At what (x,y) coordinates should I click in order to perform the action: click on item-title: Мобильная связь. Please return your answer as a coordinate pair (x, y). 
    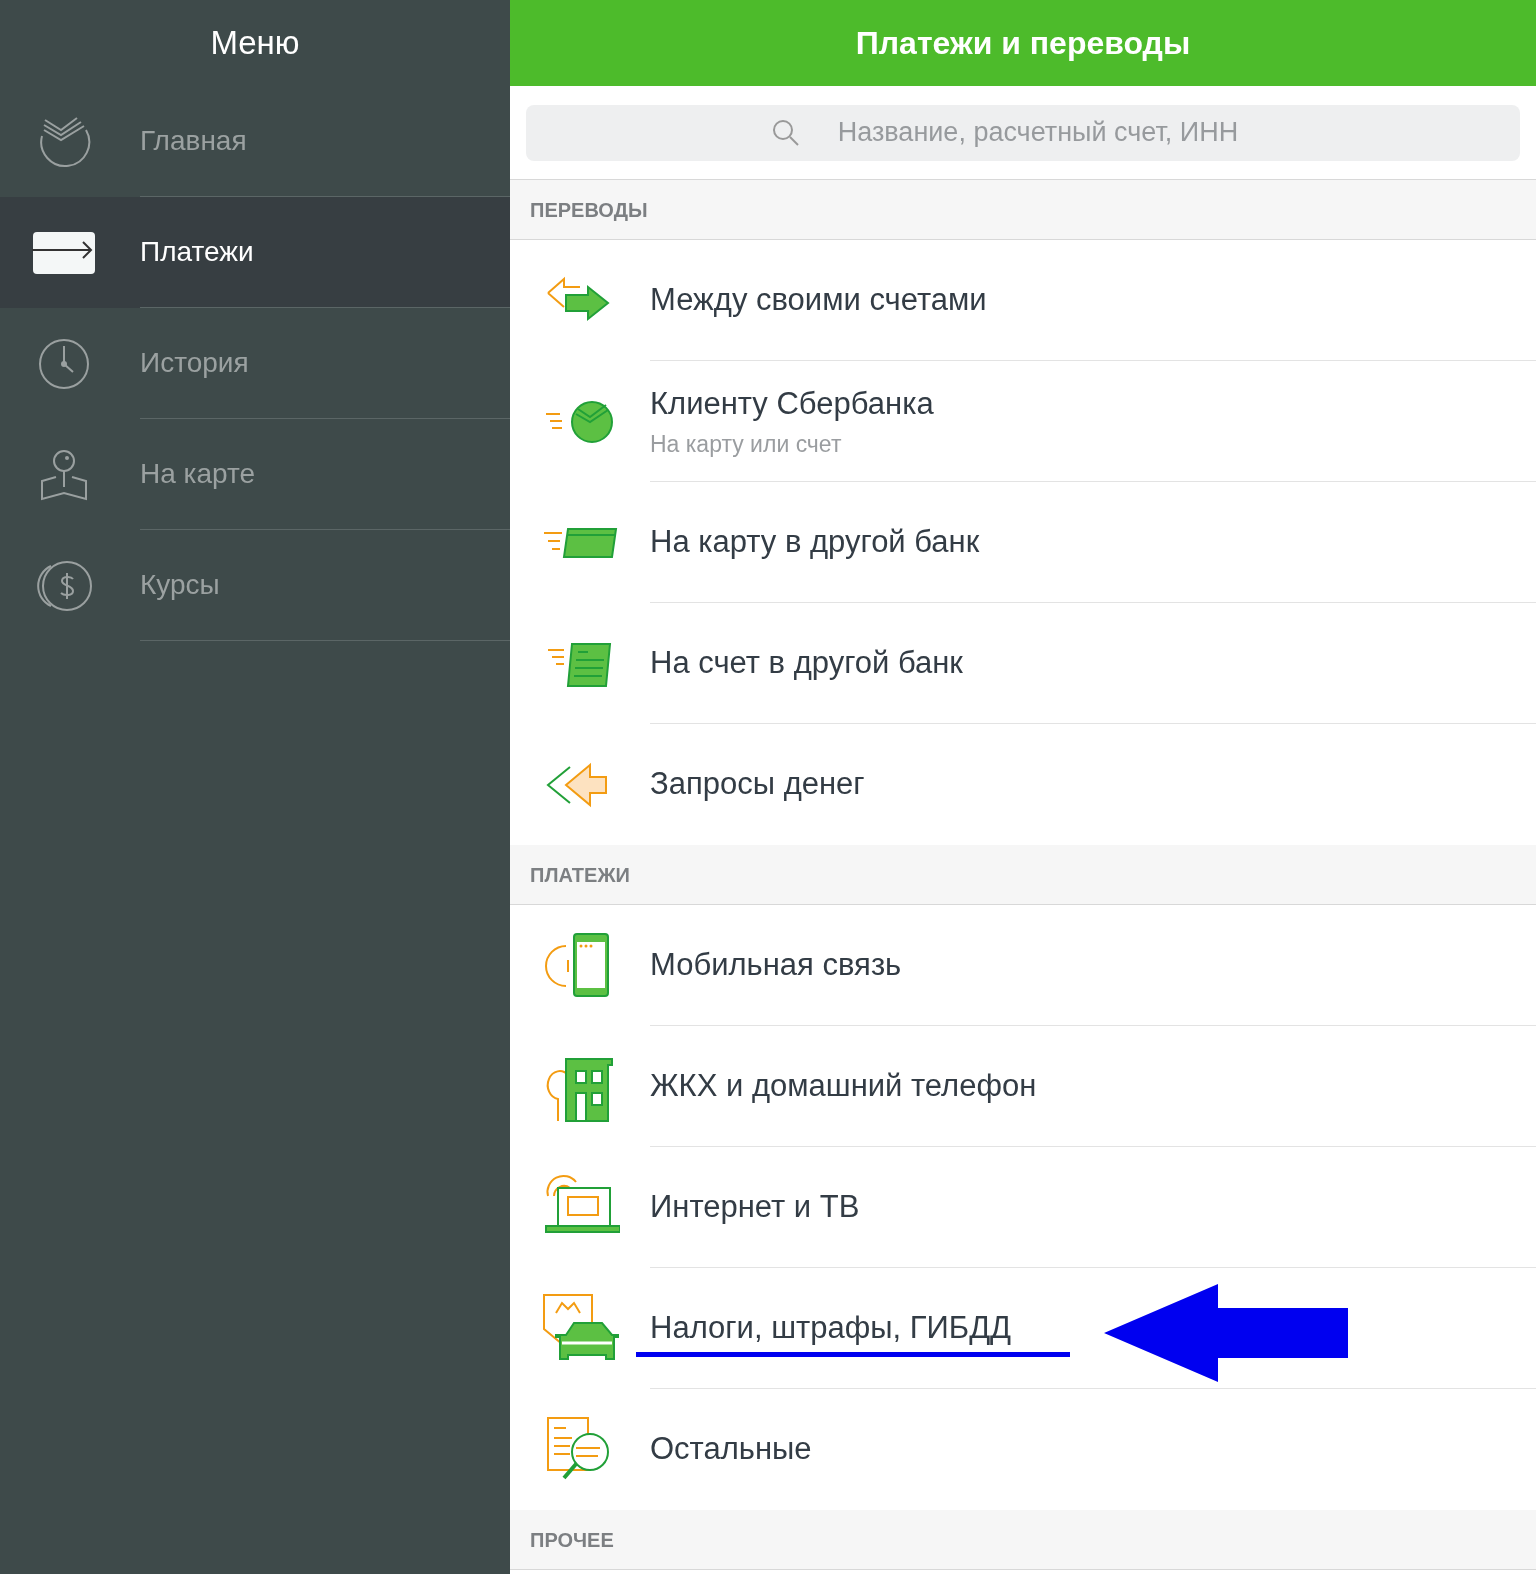
    Looking at the image, I should click on (776, 964).